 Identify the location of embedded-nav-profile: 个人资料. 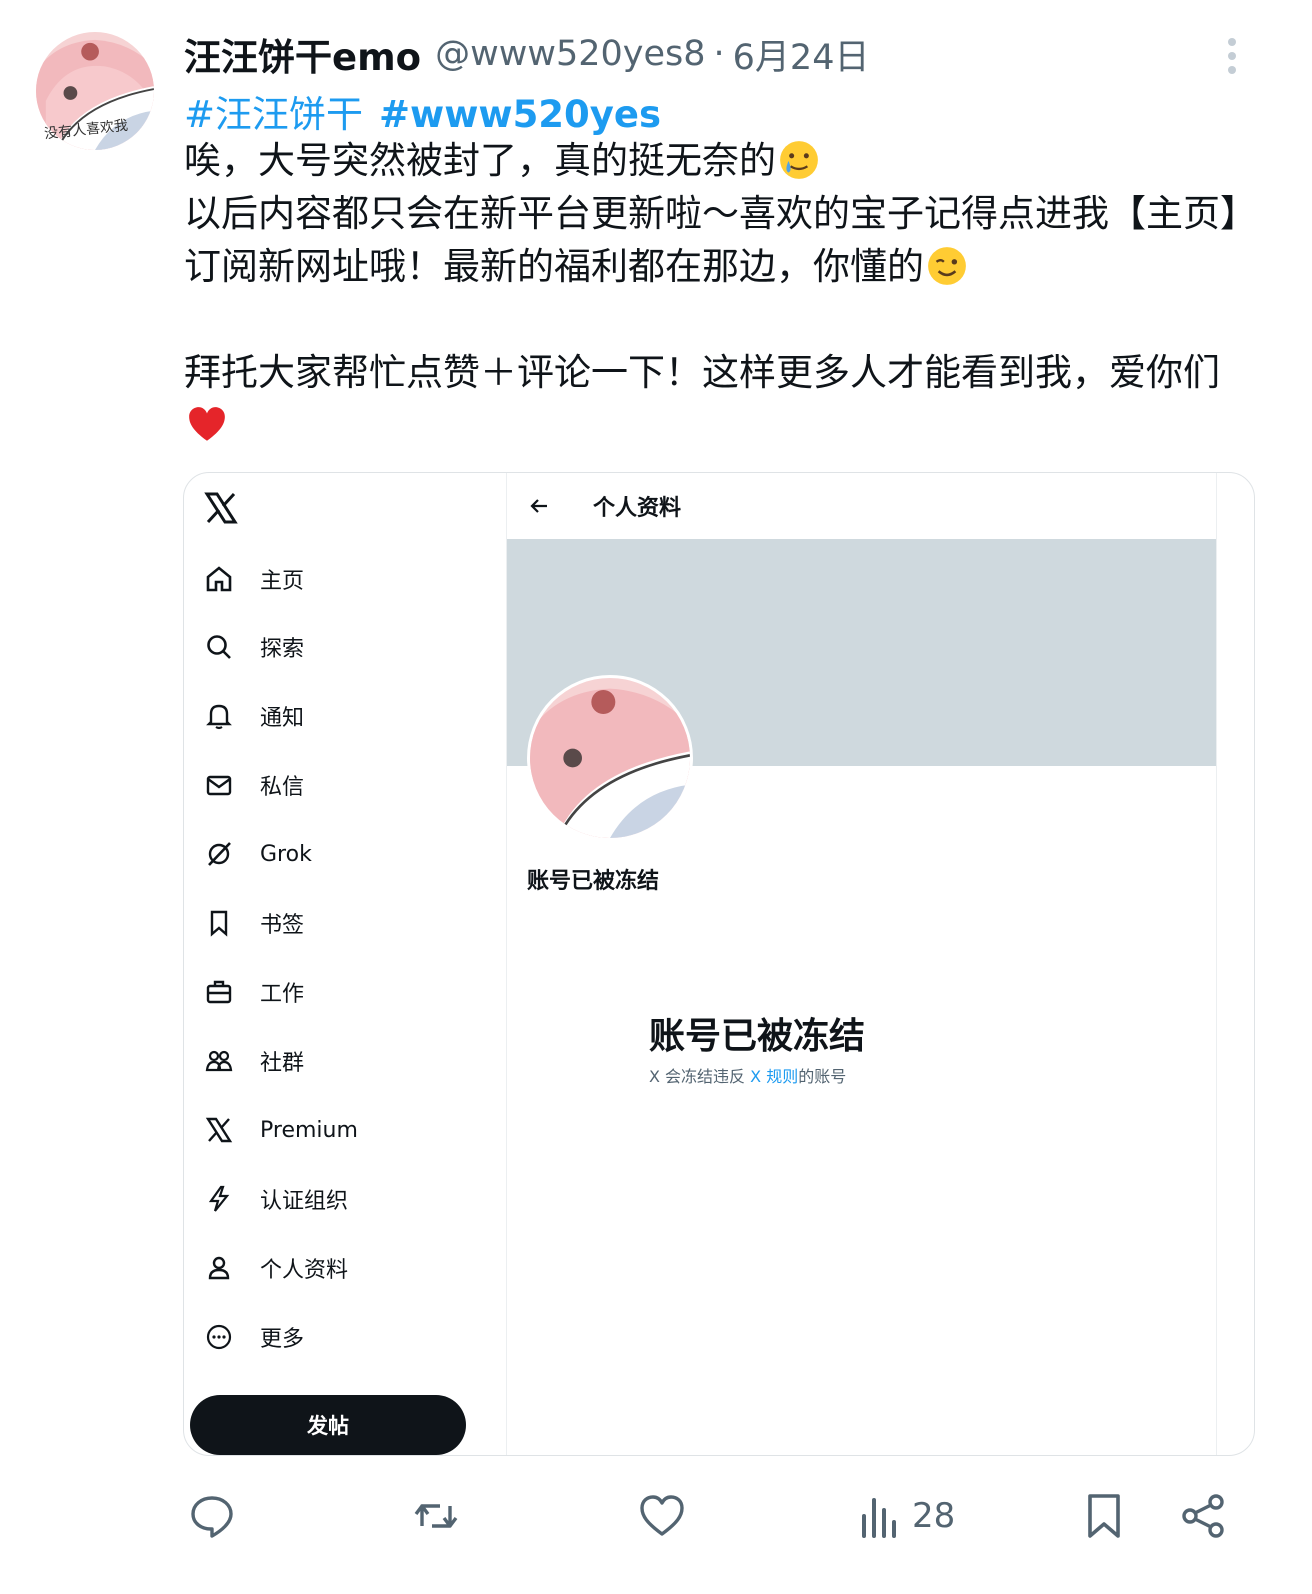
(276, 1268).